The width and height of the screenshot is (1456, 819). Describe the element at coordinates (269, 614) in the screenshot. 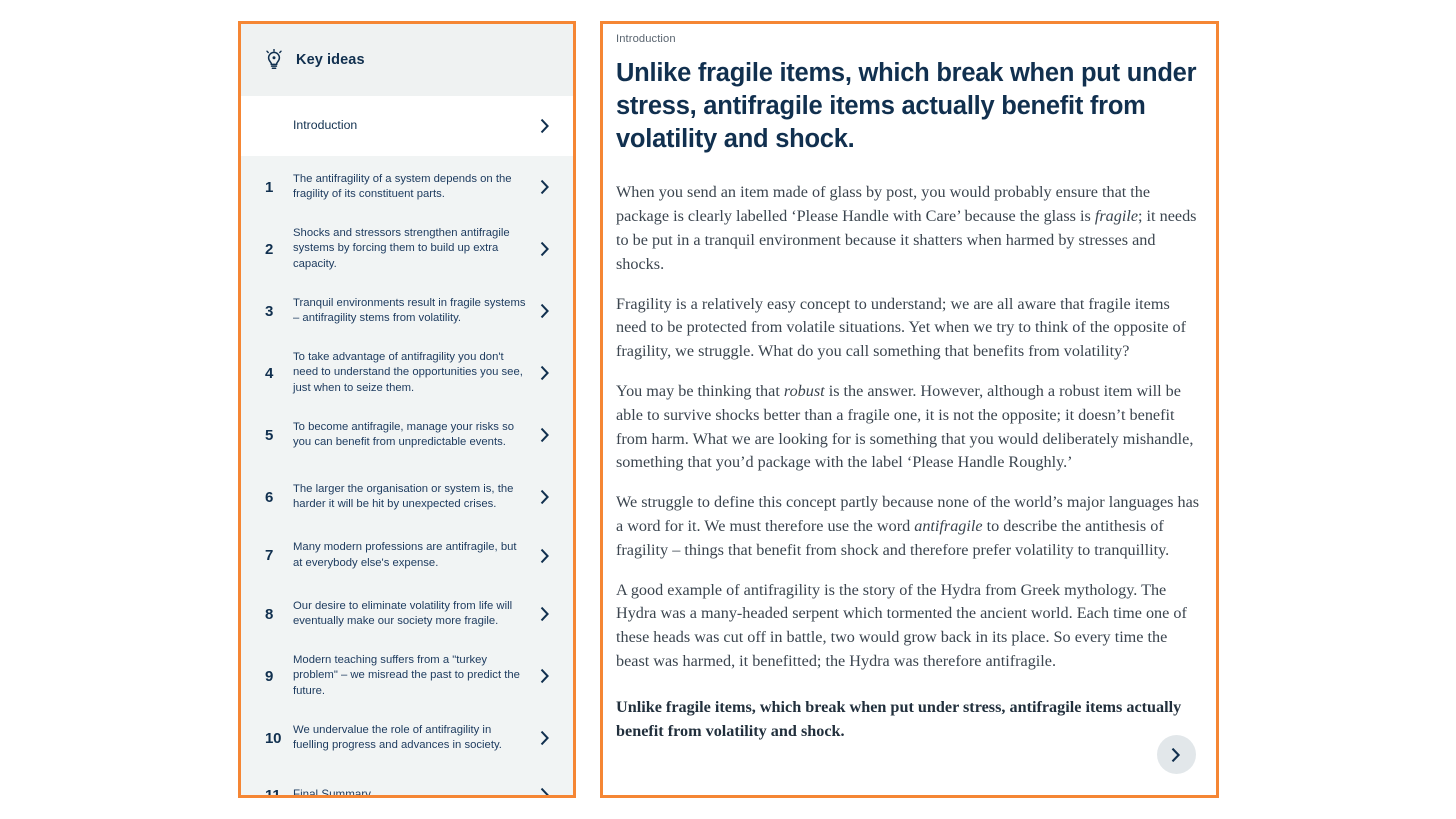

I see `list-item-number: 8` at that location.